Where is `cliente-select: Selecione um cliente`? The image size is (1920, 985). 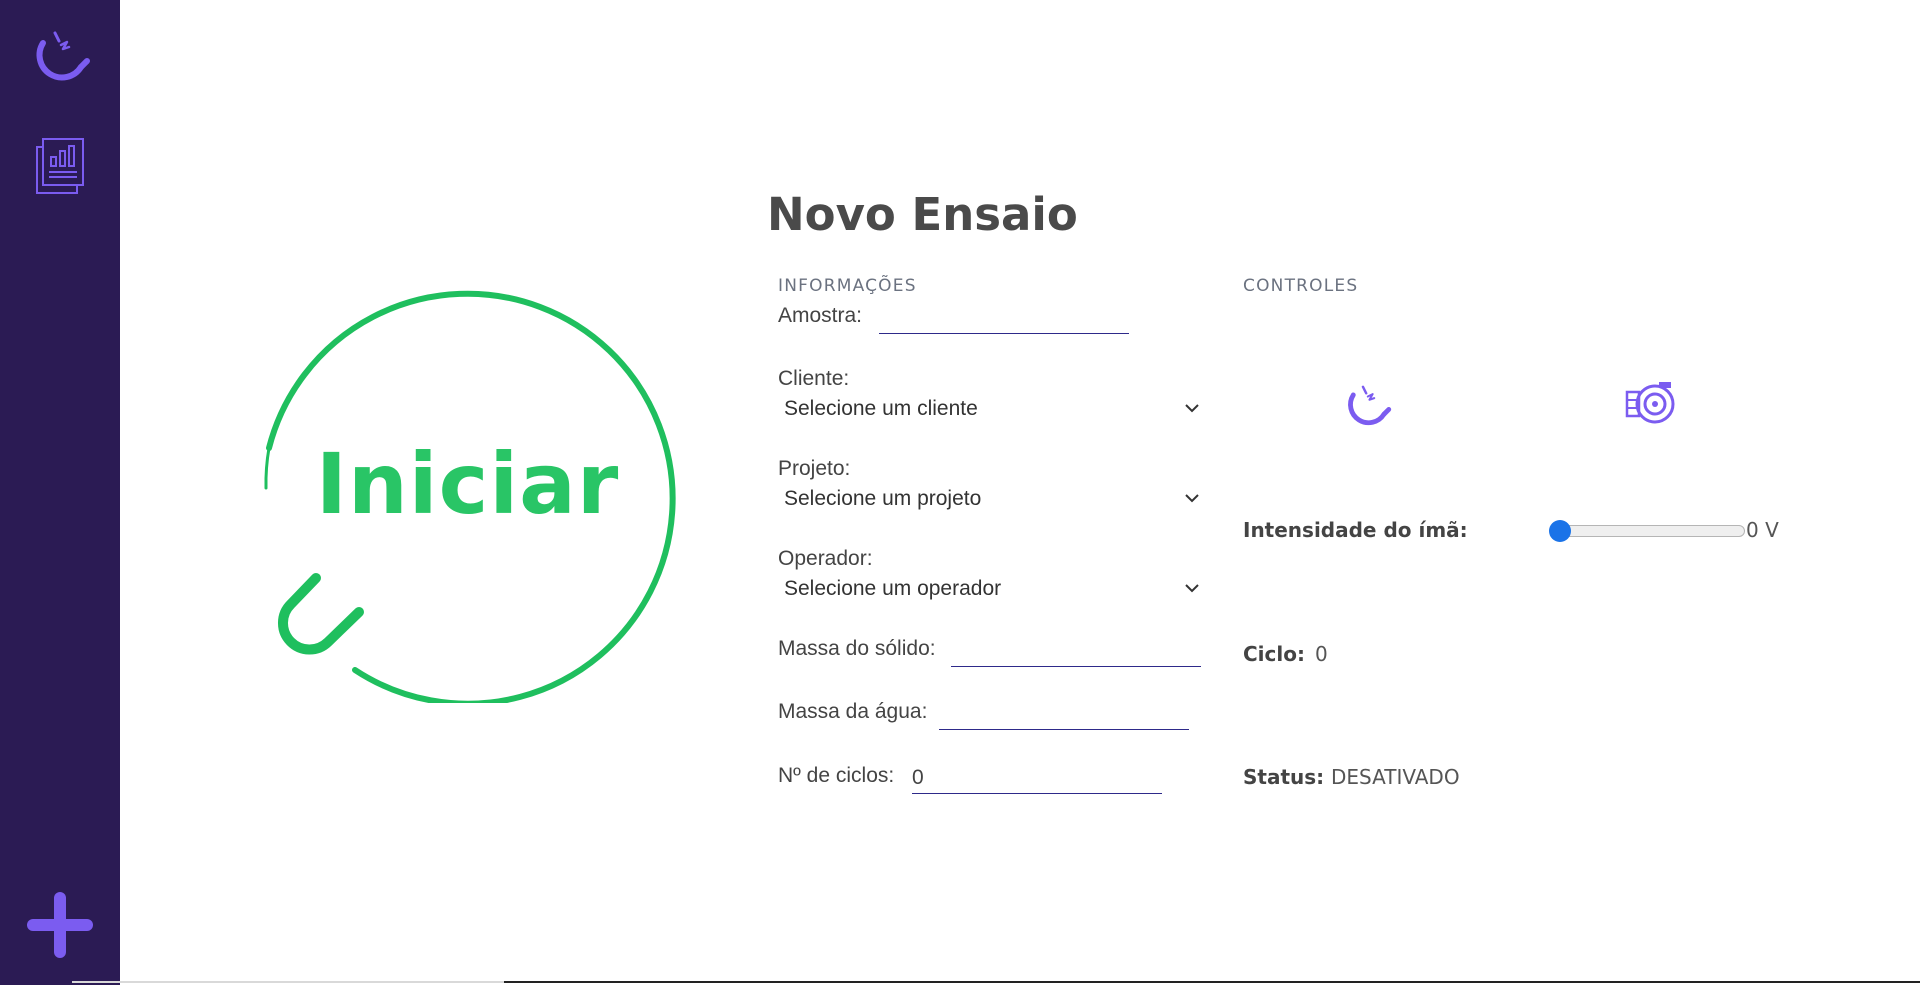 cliente-select: Selecione um cliente is located at coordinates (989, 409).